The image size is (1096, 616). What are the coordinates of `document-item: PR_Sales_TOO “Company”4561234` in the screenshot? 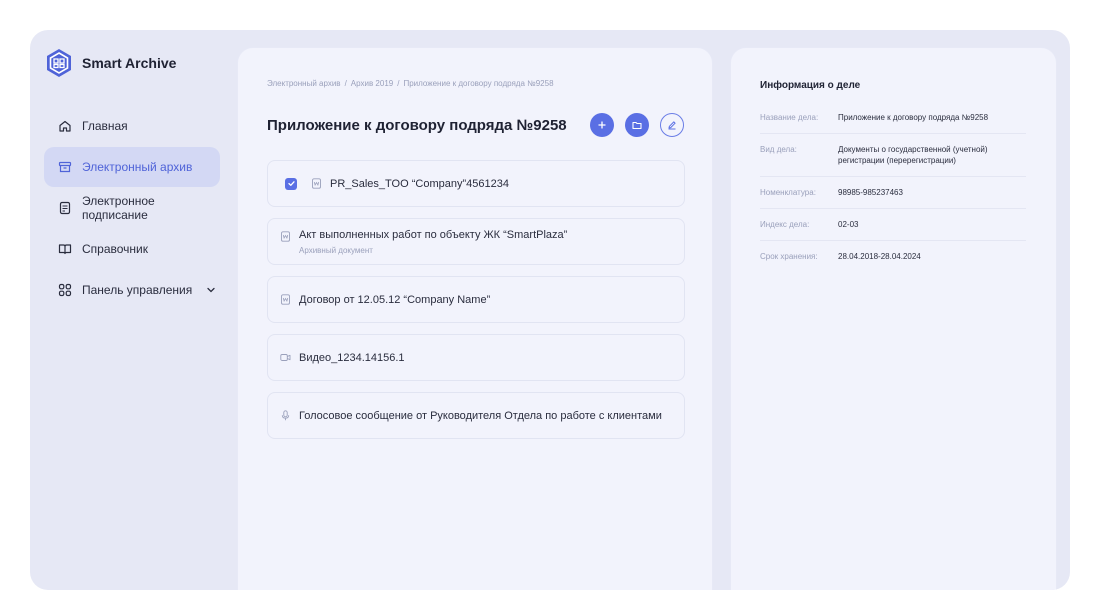 It's located at (476, 183).